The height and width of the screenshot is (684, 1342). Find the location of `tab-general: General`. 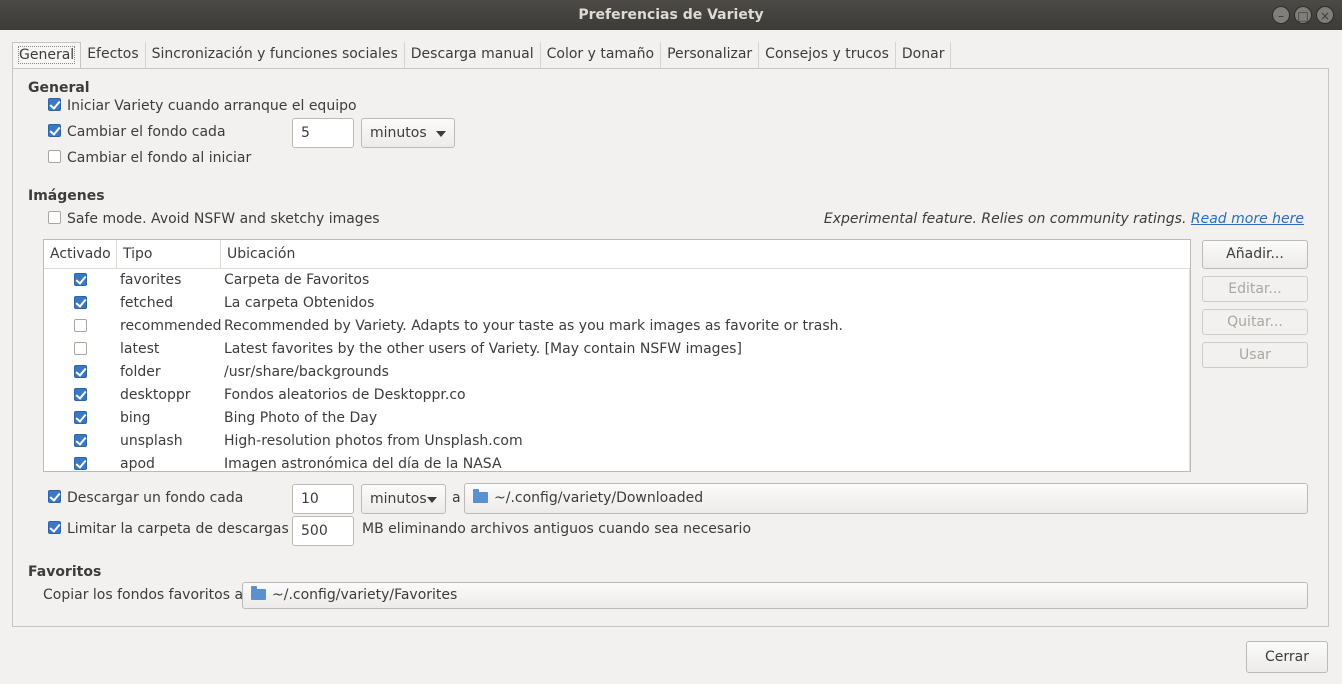

tab-general: General is located at coordinates (47, 55).